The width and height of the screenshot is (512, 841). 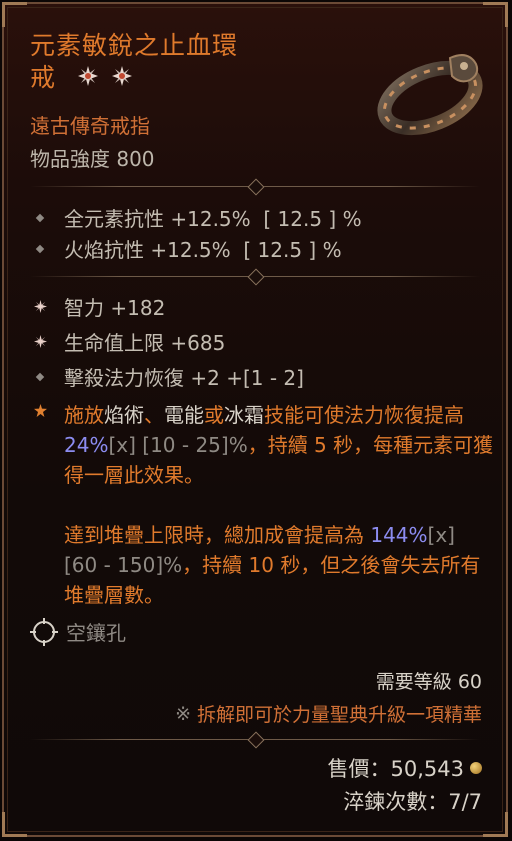 I want to click on greater-affix: 生命值上限 +685, so click(x=127, y=341).